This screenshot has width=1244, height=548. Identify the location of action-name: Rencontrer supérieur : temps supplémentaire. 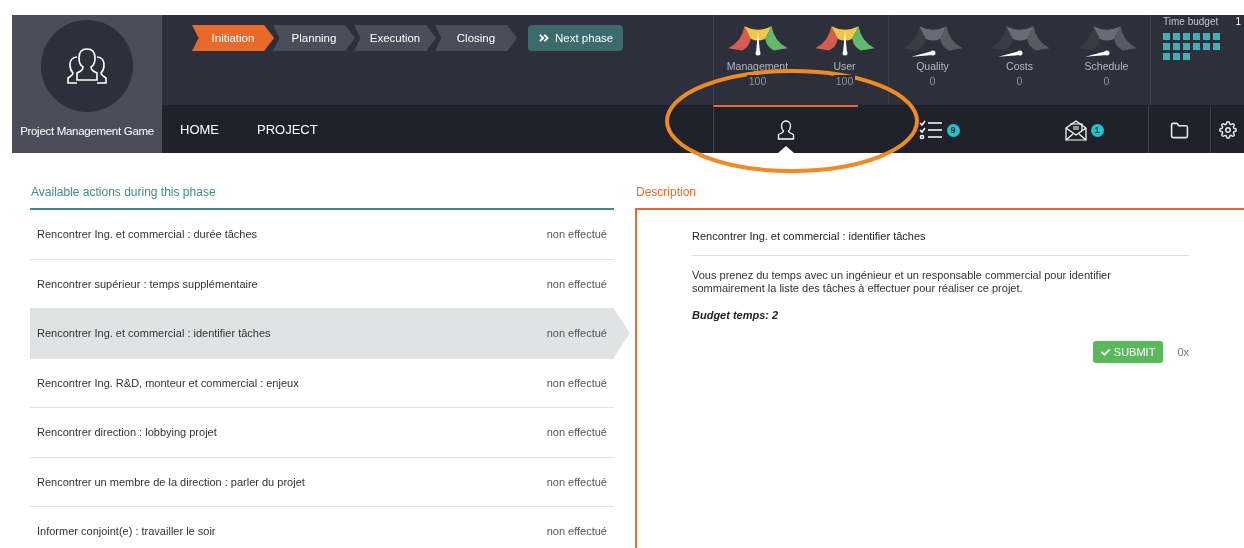
(147, 283).